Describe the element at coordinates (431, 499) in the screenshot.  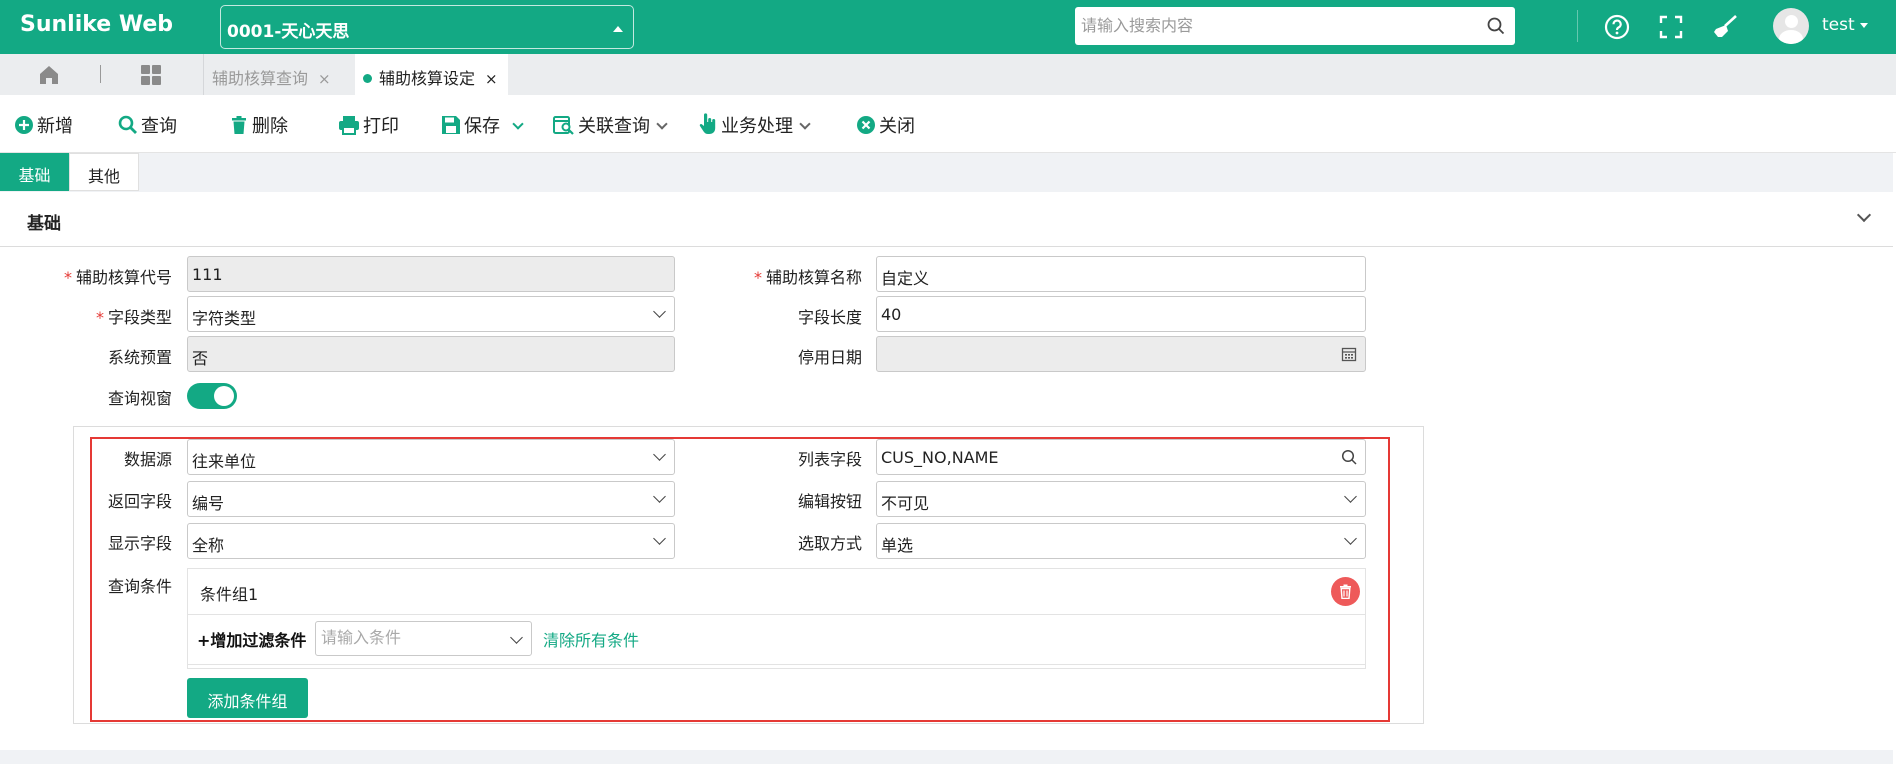
I see `return-field-select: 编号` at that location.